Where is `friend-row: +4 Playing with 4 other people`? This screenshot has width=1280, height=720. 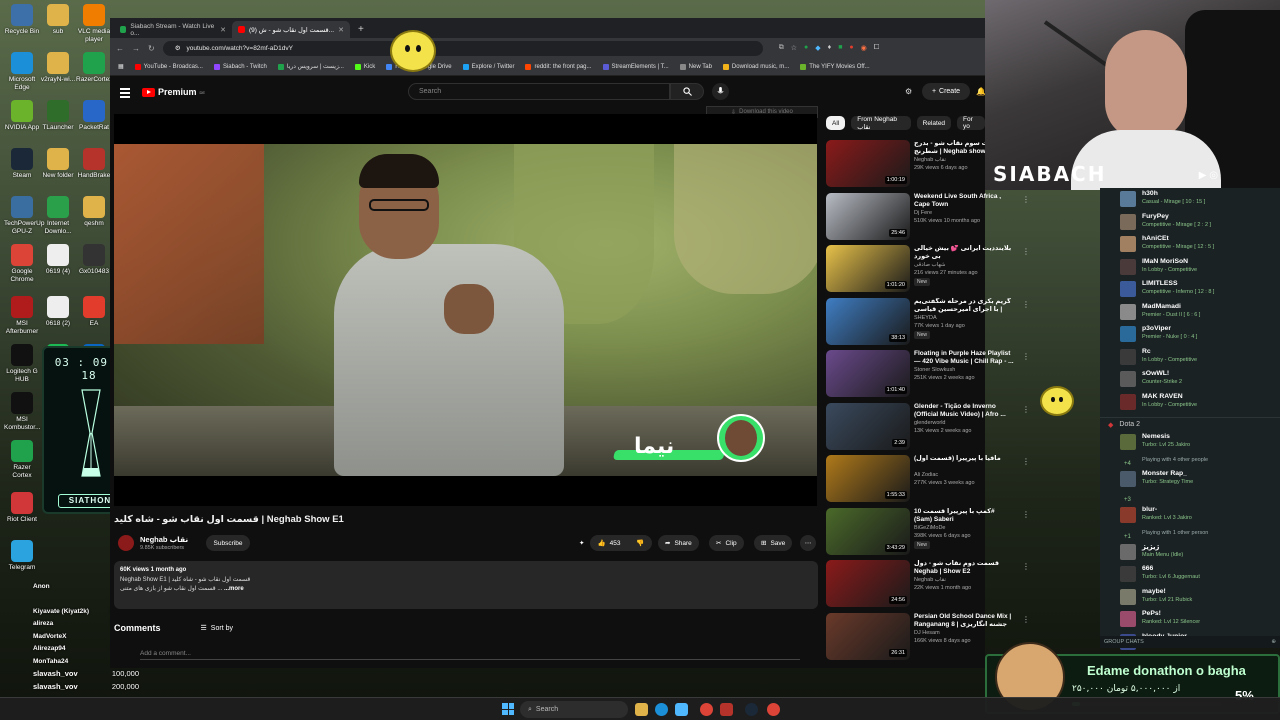
friend-row: +4 Playing with 4 other people is located at coordinates (1190, 461).